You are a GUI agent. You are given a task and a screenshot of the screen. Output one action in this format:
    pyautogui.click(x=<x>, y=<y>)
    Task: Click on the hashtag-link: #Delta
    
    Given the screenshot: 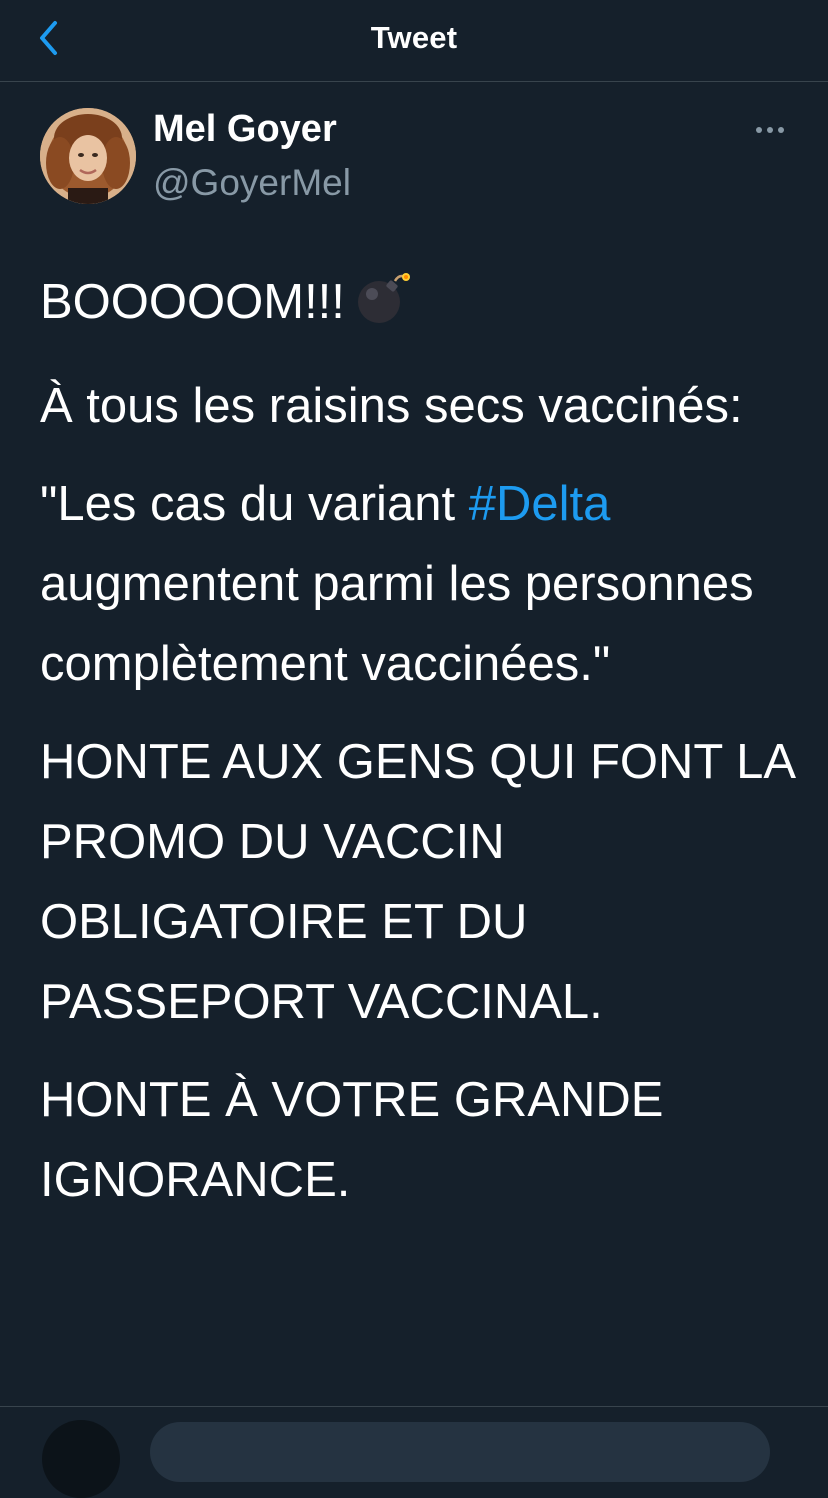 What is the action you would take?
    pyautogui.click(x=540, y=504)
    